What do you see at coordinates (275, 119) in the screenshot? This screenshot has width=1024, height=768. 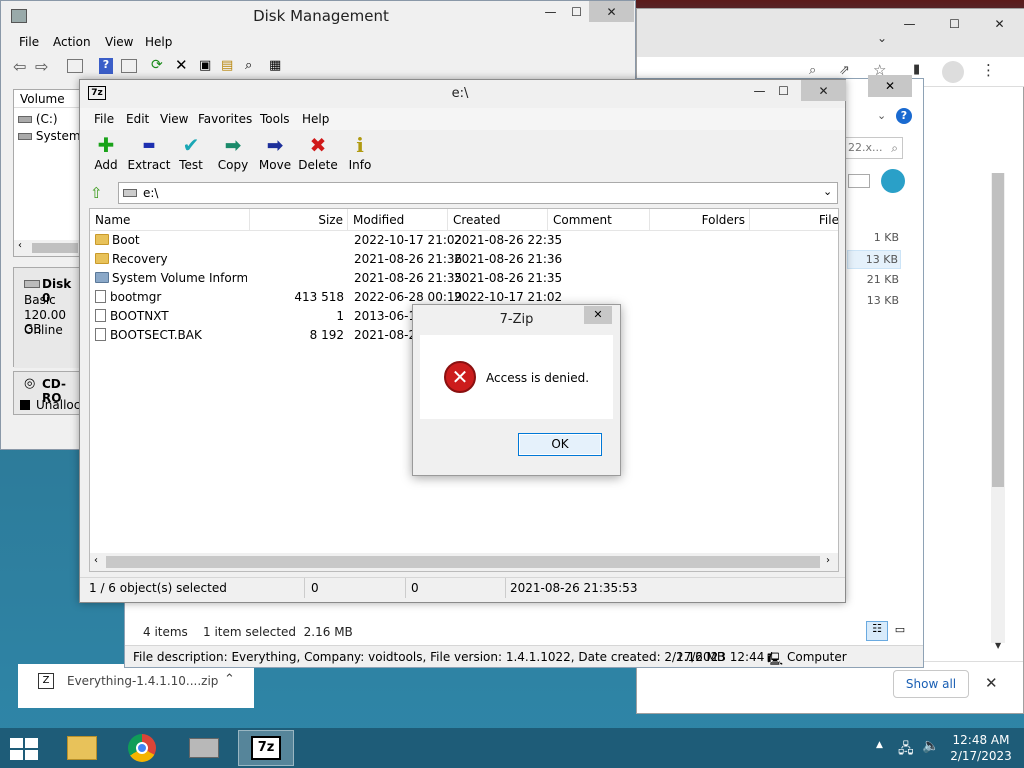 I see `menu-tools: Tools` at bounding box center [275, 119].